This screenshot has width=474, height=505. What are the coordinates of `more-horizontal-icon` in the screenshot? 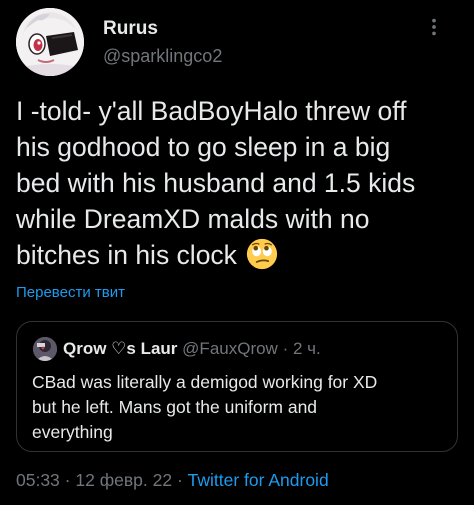 It's located at (434, 27).